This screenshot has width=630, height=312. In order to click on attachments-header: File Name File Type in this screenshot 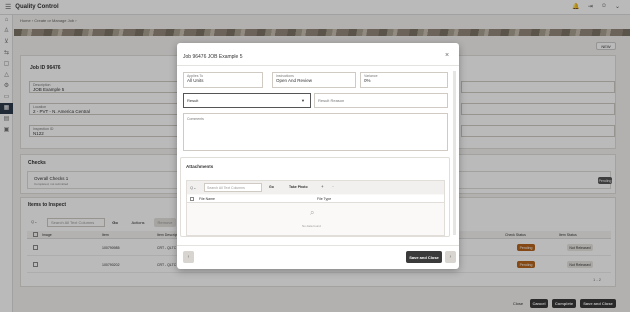, I will do `click(315, 199)`.